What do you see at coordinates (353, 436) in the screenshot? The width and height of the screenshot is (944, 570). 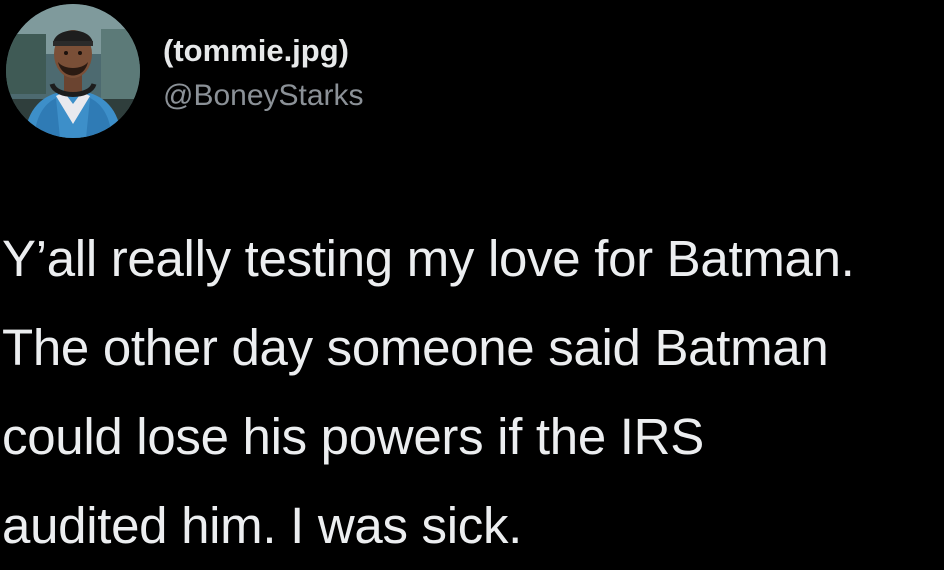 I see `tweet-body-line: could lose his powers if the IRS` at bounding box center [353, 436].